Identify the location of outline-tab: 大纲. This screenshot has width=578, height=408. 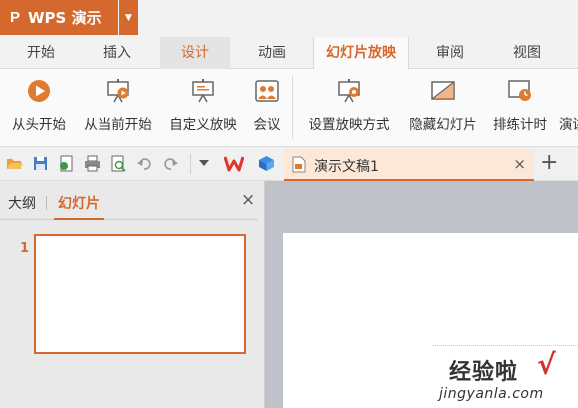
(22, 203).